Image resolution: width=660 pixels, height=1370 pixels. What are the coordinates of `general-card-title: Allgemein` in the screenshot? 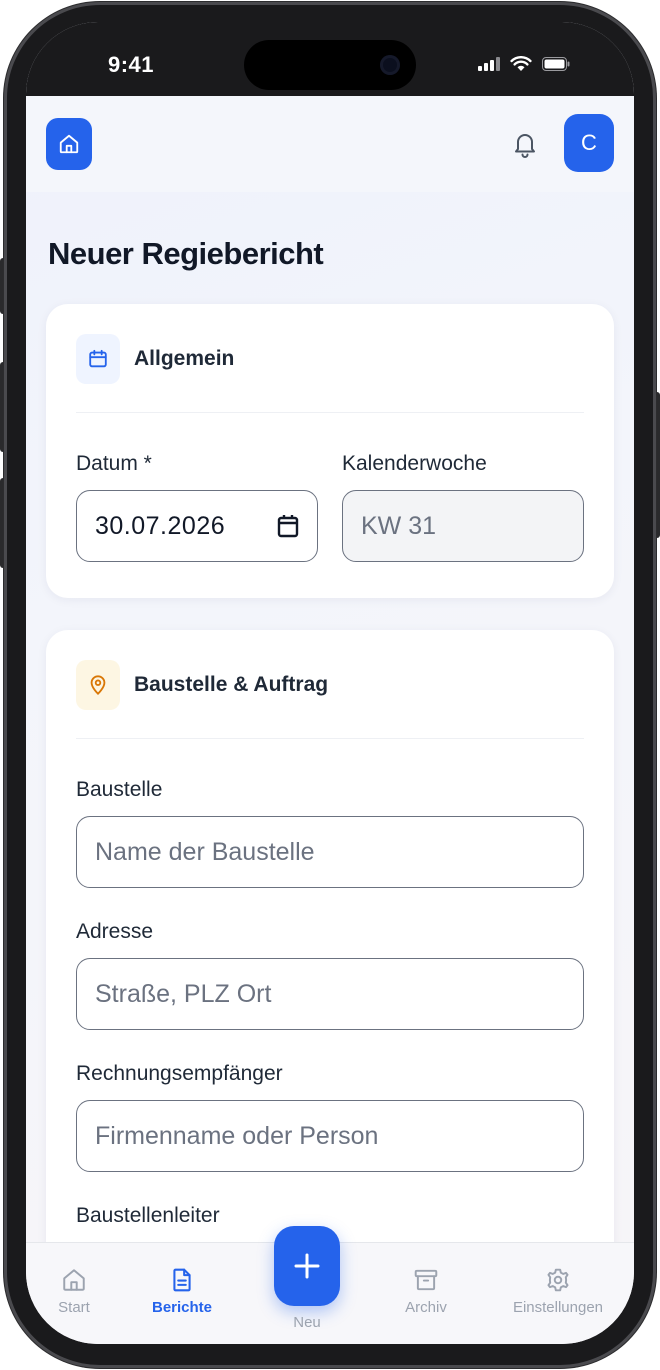 It's located at (184, 358).